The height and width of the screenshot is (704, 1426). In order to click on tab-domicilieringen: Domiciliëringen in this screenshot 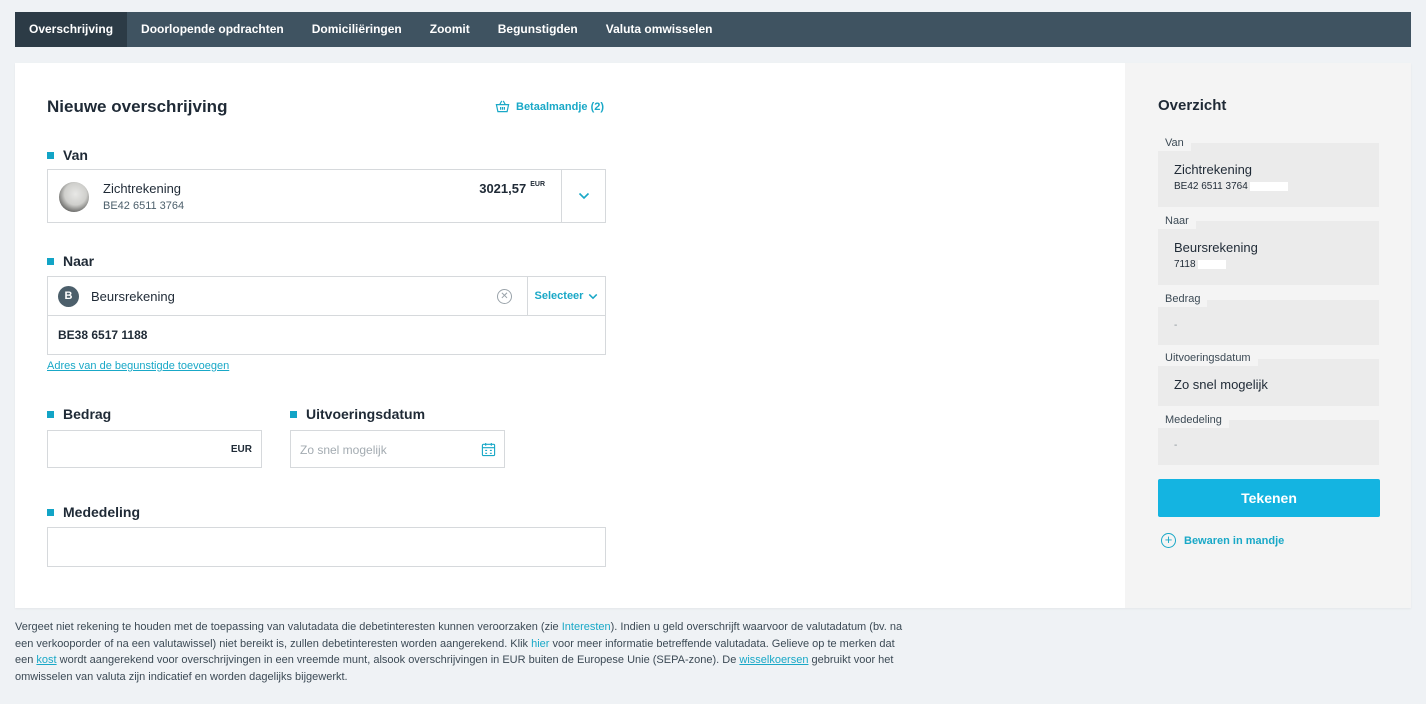, I will do `click(357, 29)`.